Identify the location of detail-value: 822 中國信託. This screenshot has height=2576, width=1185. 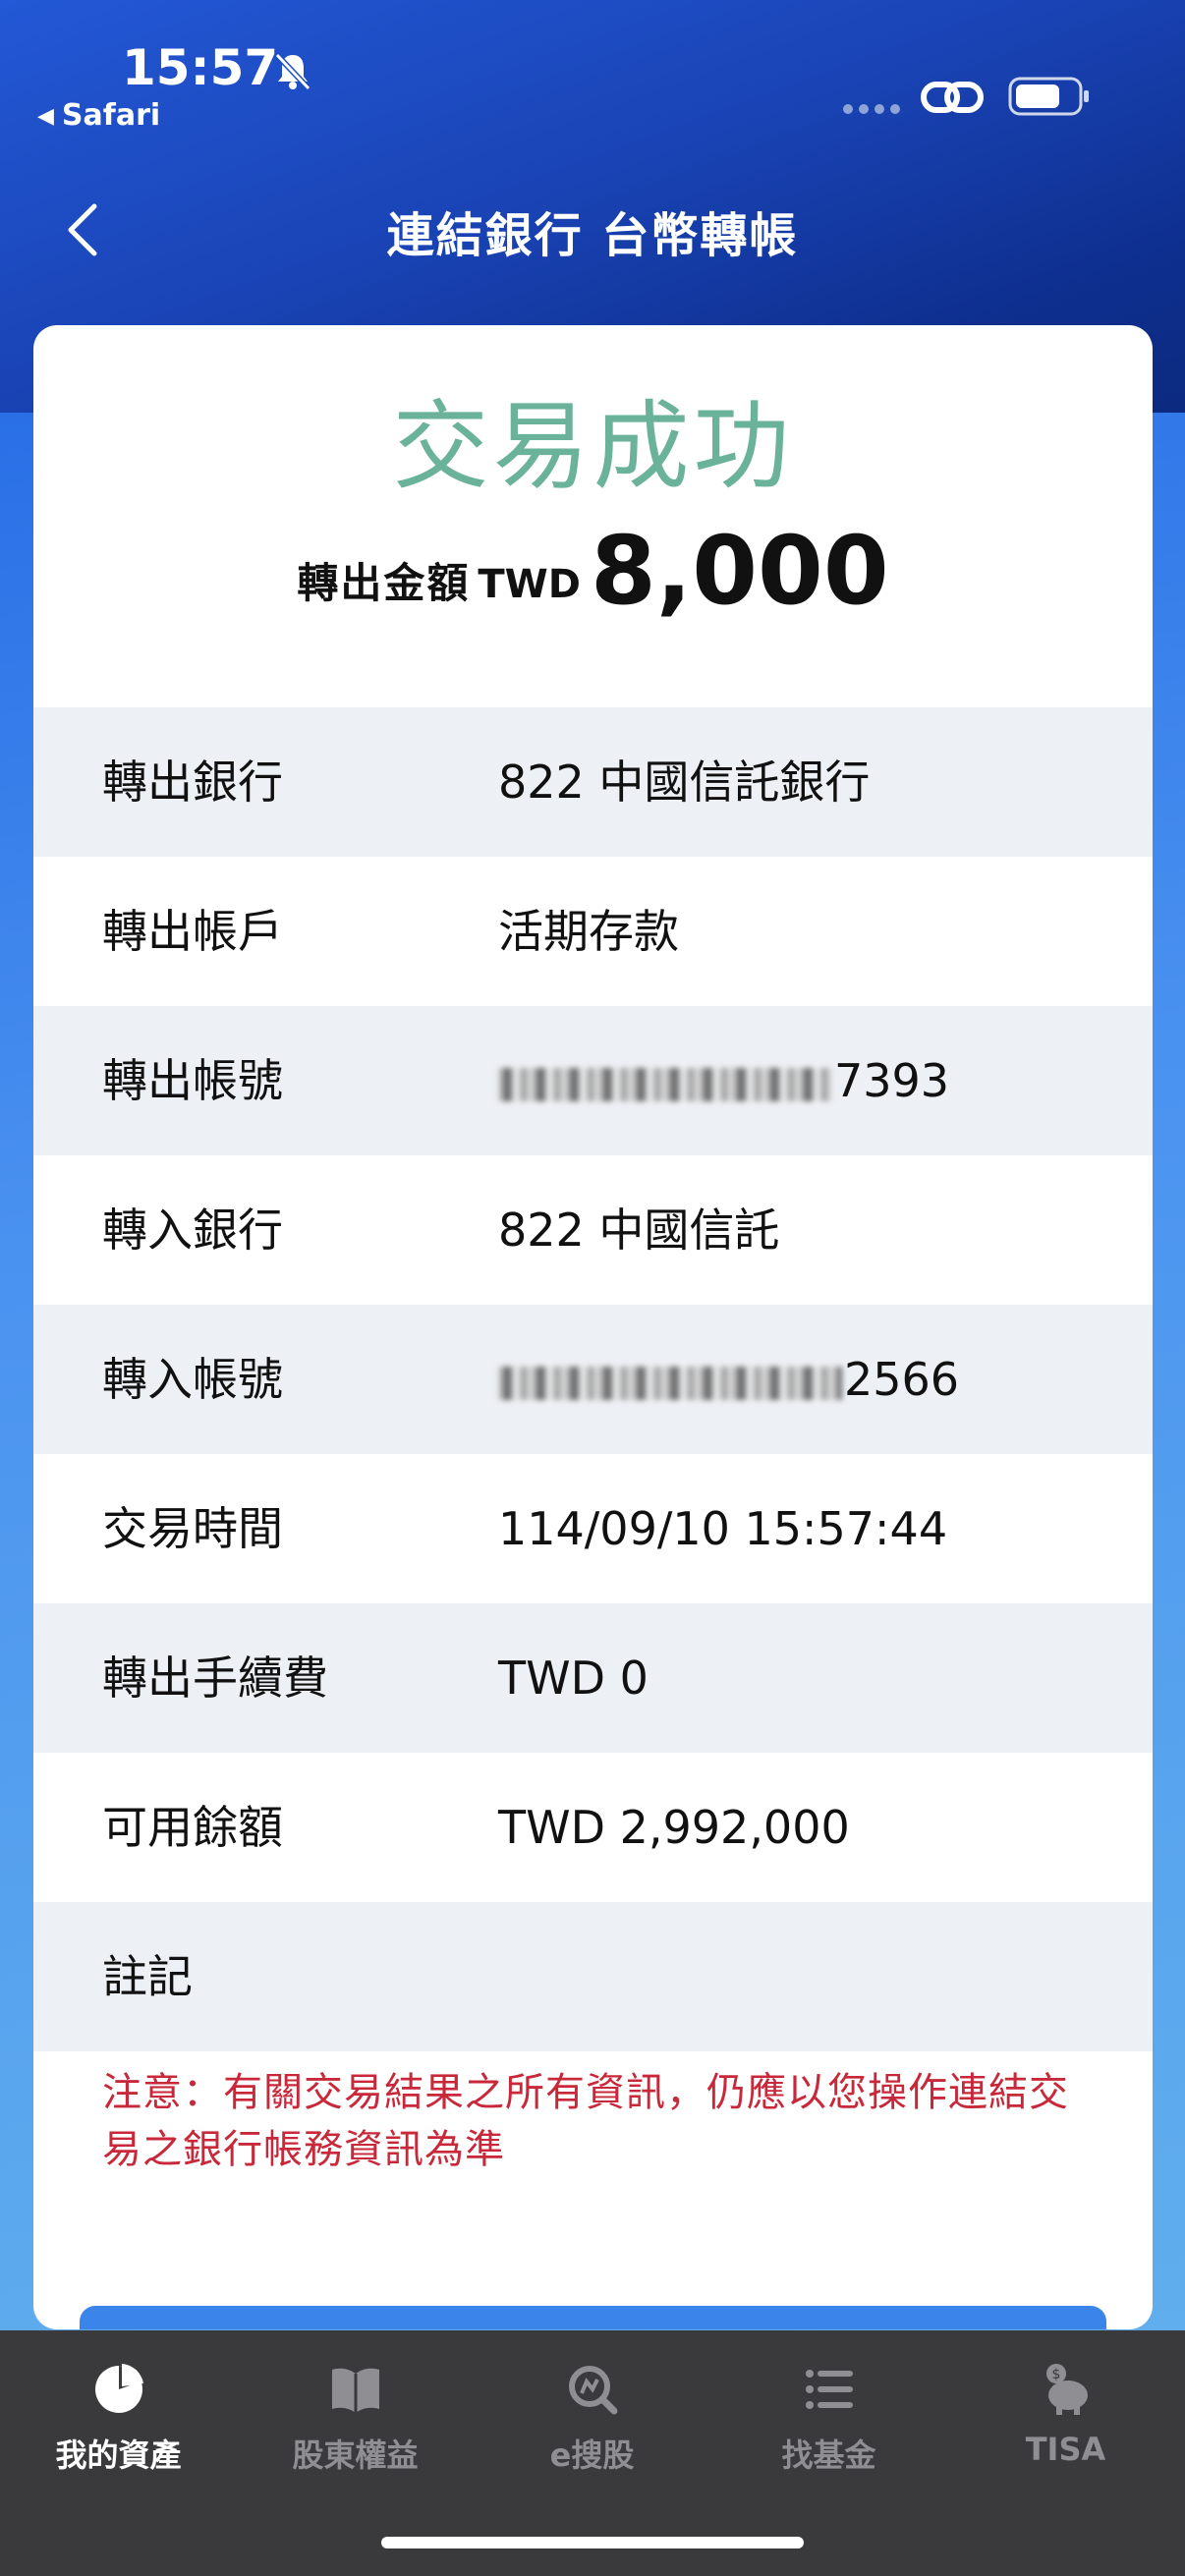
(639, 1230).